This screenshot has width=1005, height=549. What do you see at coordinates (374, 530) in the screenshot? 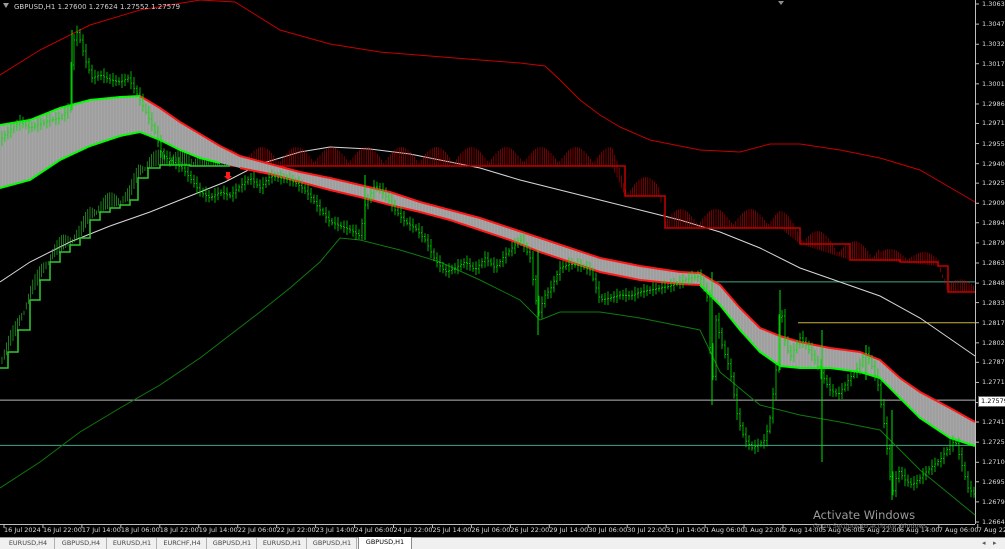
I see `time-tick-label: 24 Jul 06:00` at bounding box center [374, 530].